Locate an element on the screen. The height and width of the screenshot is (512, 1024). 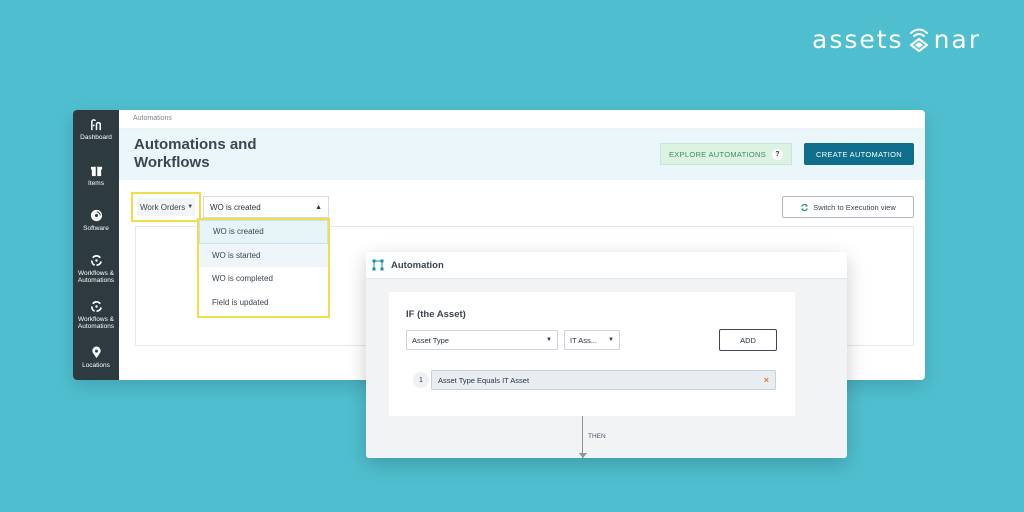
sidebar-item-label: Software is located at coordinates (96, 228).